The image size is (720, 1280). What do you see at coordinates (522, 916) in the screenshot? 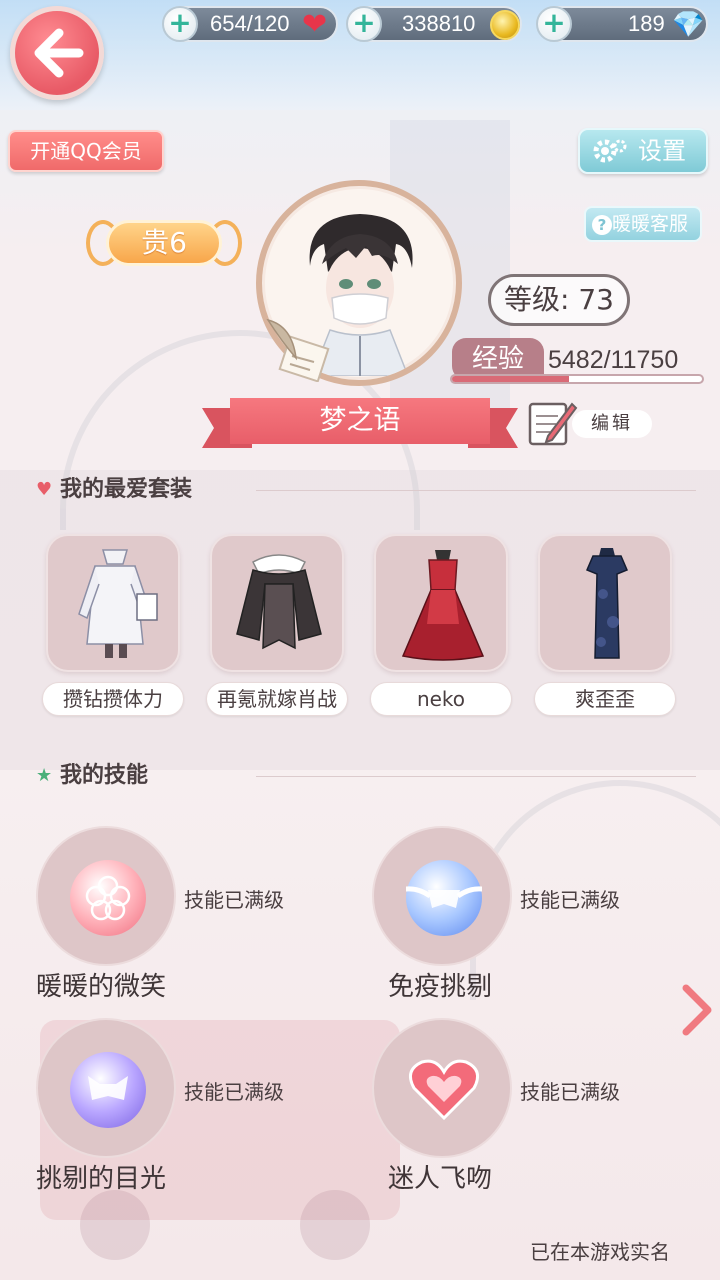
I see `skill-item: 技能已满级 免疫挑剔` at bounding box center [522, 916].